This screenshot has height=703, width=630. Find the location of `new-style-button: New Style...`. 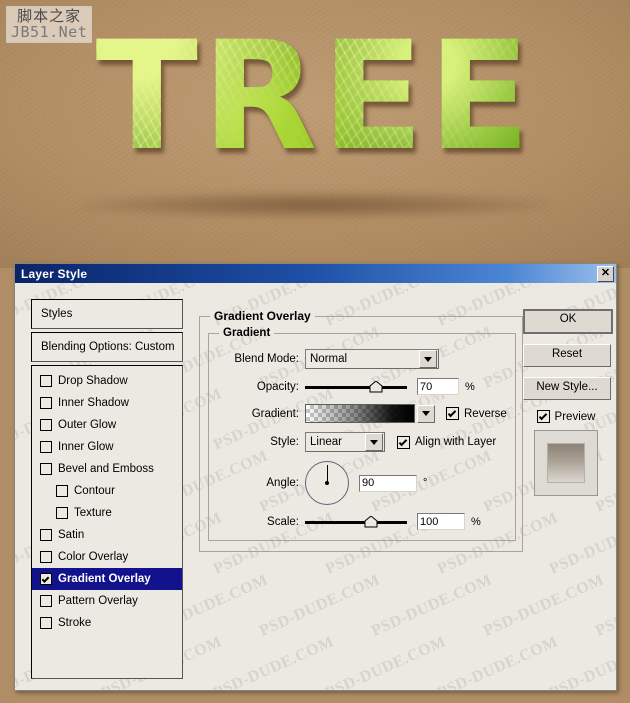

new-style-button: New Style... is located at coordinates (567, 388).